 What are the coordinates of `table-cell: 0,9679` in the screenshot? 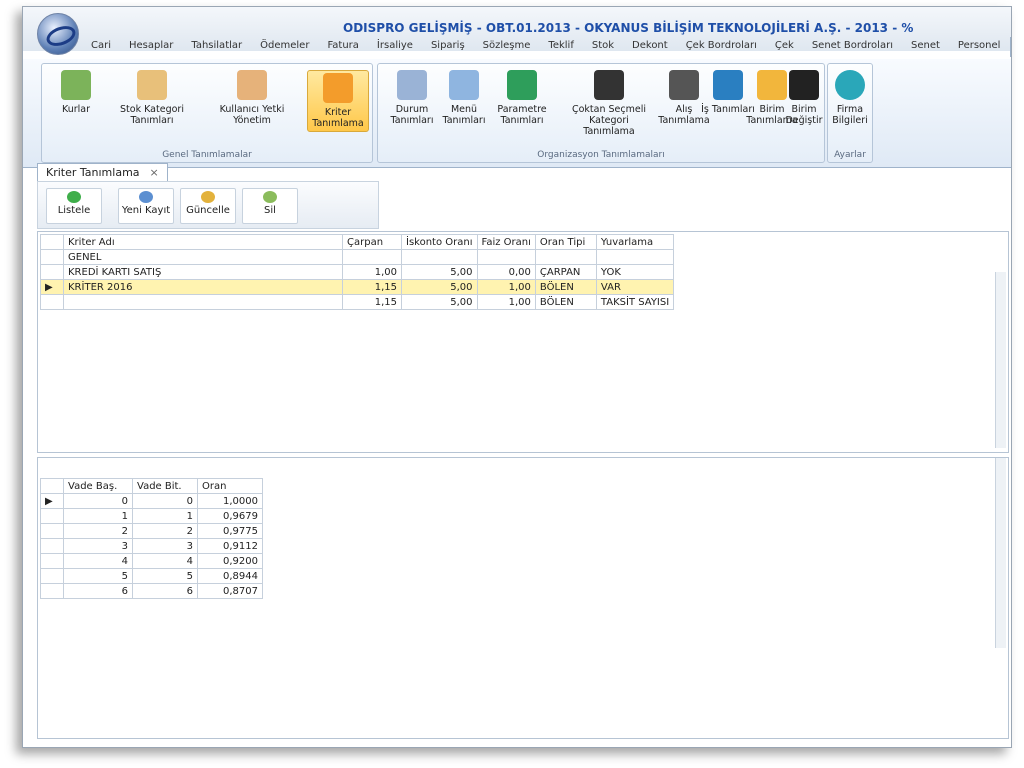 It's located at (230, 516).